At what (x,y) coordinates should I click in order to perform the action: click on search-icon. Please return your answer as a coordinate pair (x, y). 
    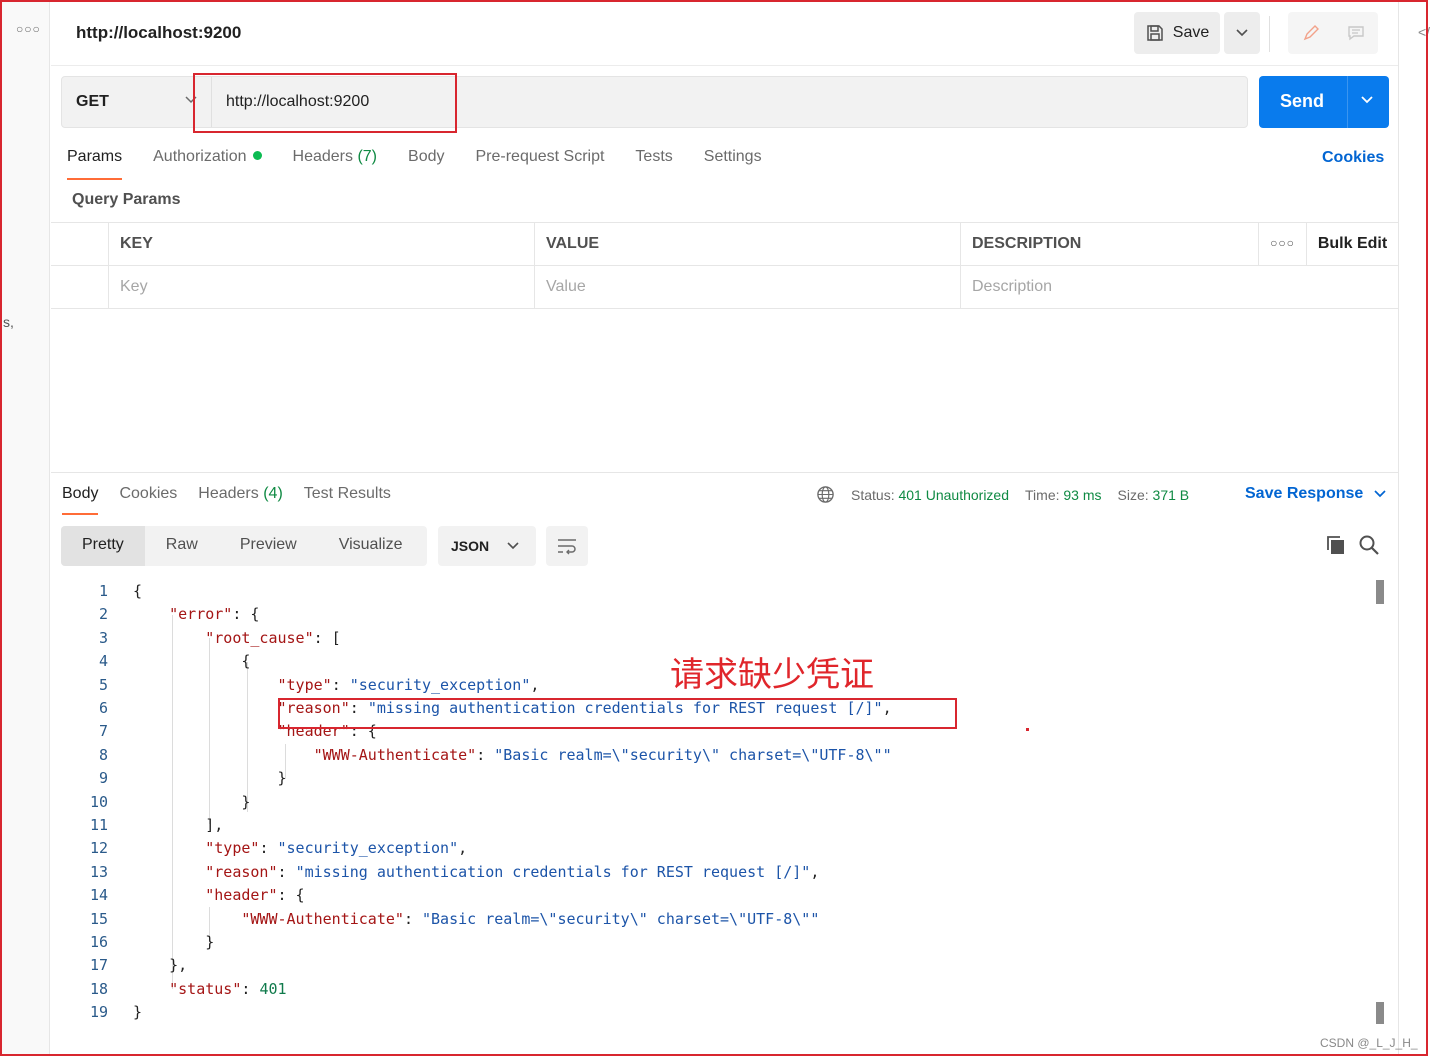
    Looking at the image, I should click on (1369, 545).